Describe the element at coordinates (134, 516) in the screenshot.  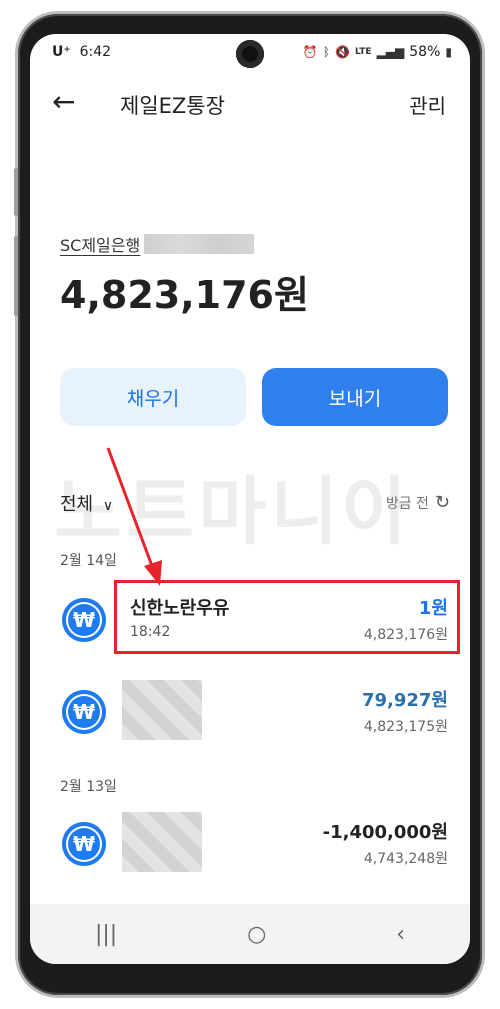
I see `annotation-arrow-icon` at that location.